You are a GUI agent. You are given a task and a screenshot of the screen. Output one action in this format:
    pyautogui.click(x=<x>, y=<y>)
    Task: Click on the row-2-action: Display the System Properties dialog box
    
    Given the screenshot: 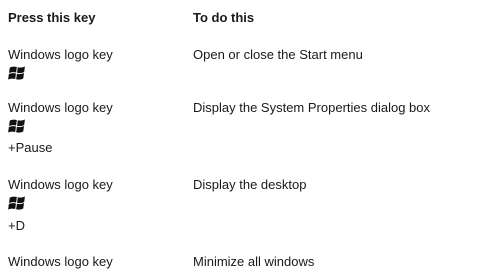 What is the action you would take?
    pyautogui.click(x=312, y=107)
    